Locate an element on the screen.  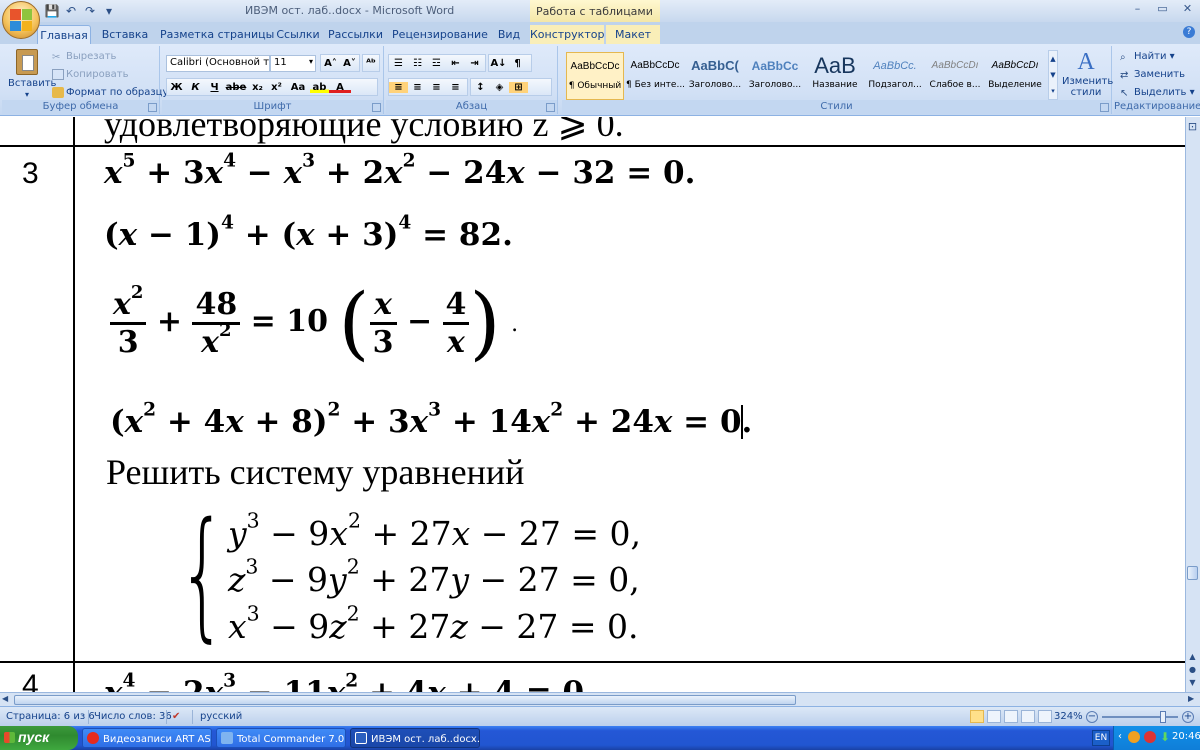
tray-download-icon: ⬇ is located at coordinates (1165, 737).